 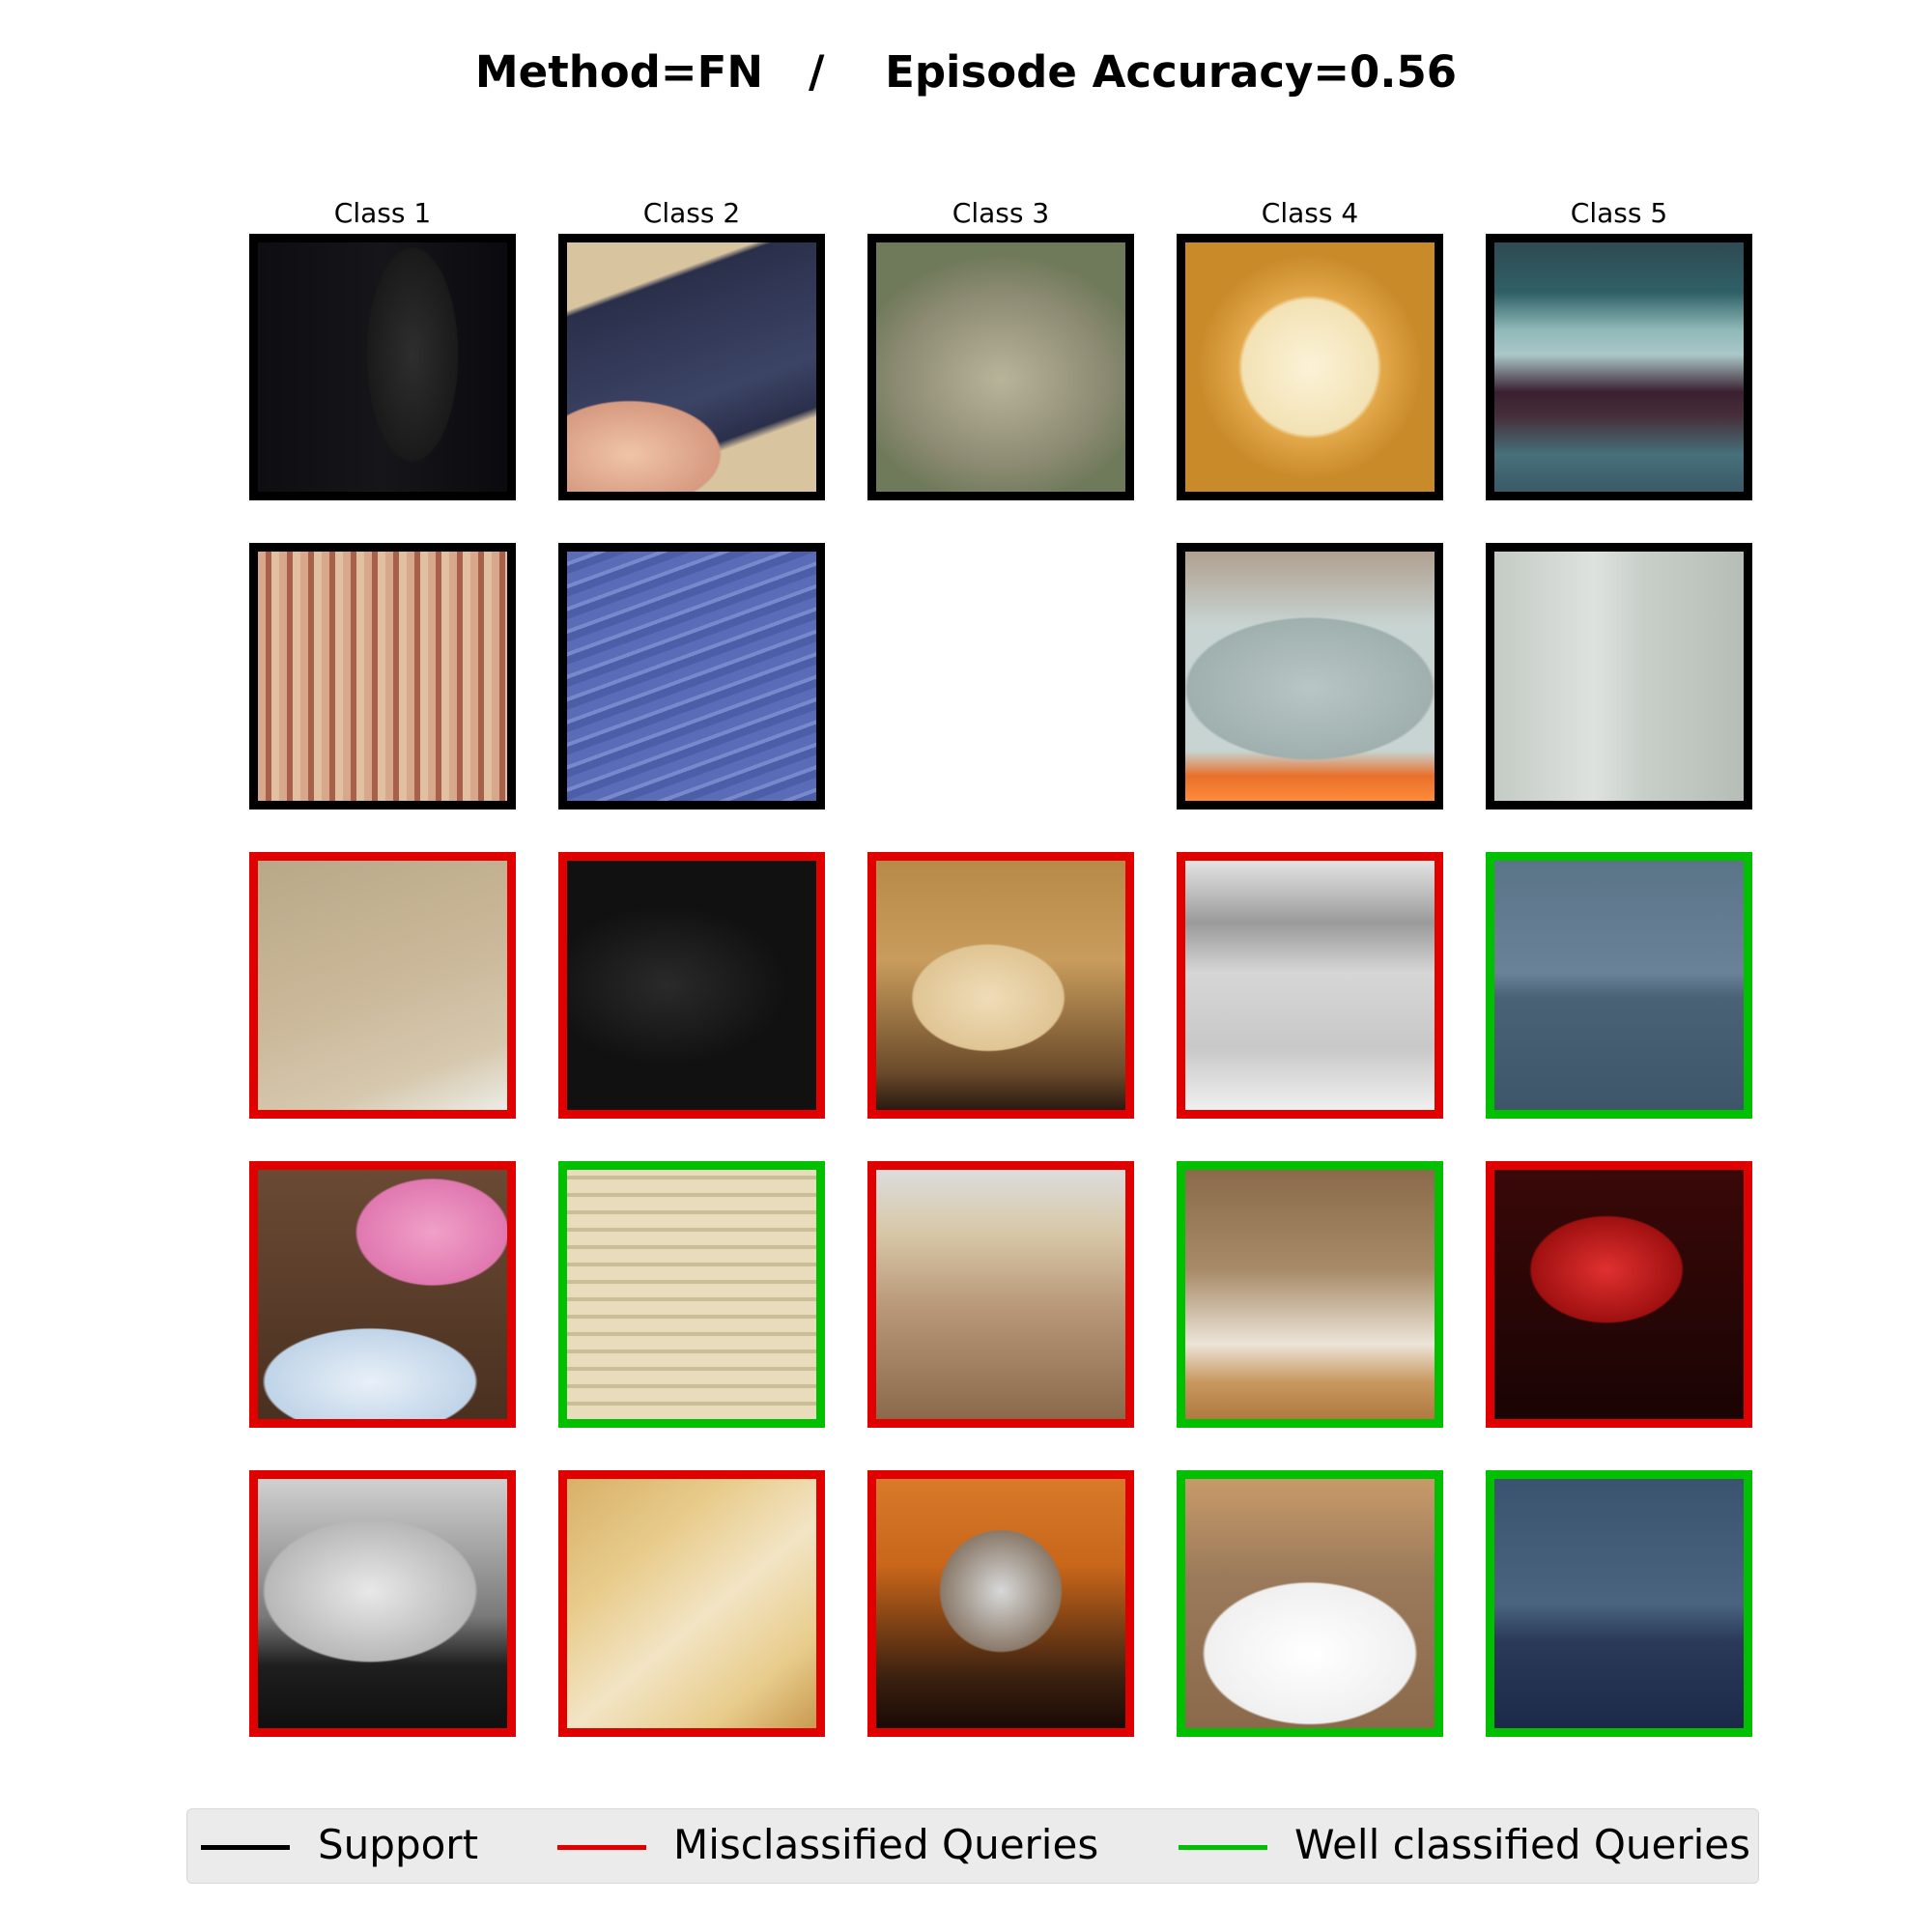 What do you see at coordinates (398, 1844) in the screenshot?
I see `legend-support-label: Support` at bounding box center [398, 1844].